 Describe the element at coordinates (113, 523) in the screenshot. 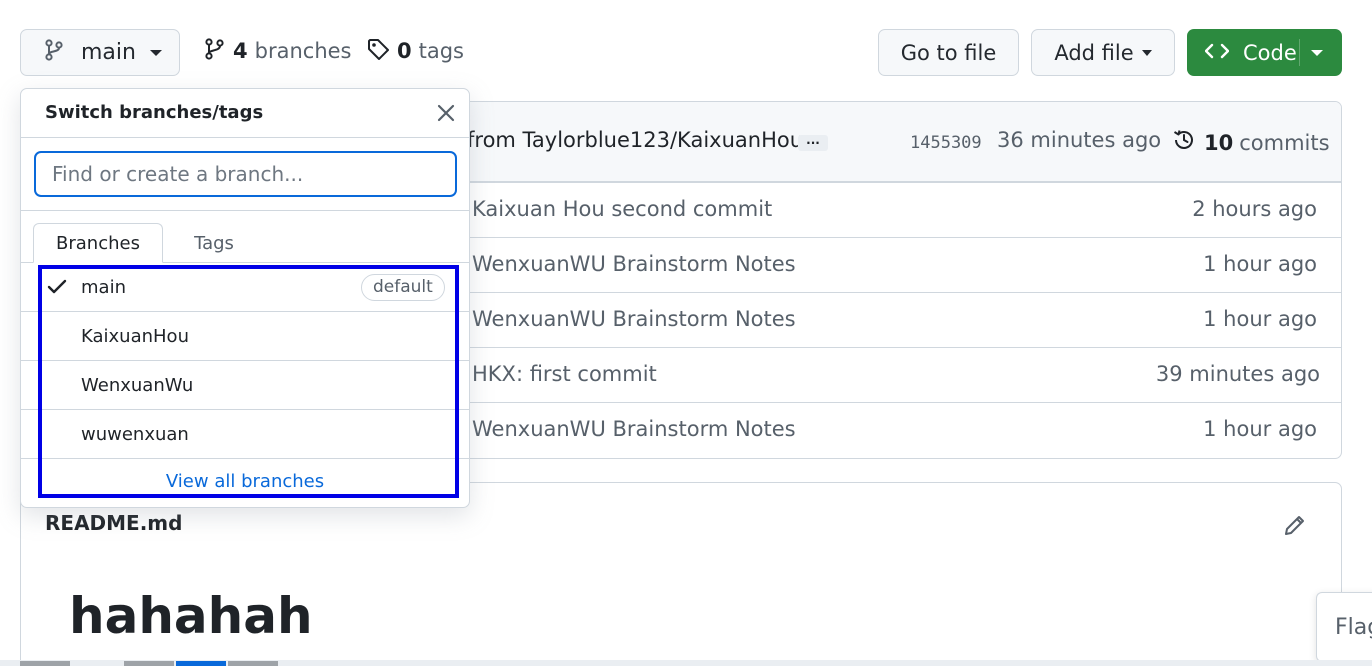

I see `readme-filename: README.md` at that location.